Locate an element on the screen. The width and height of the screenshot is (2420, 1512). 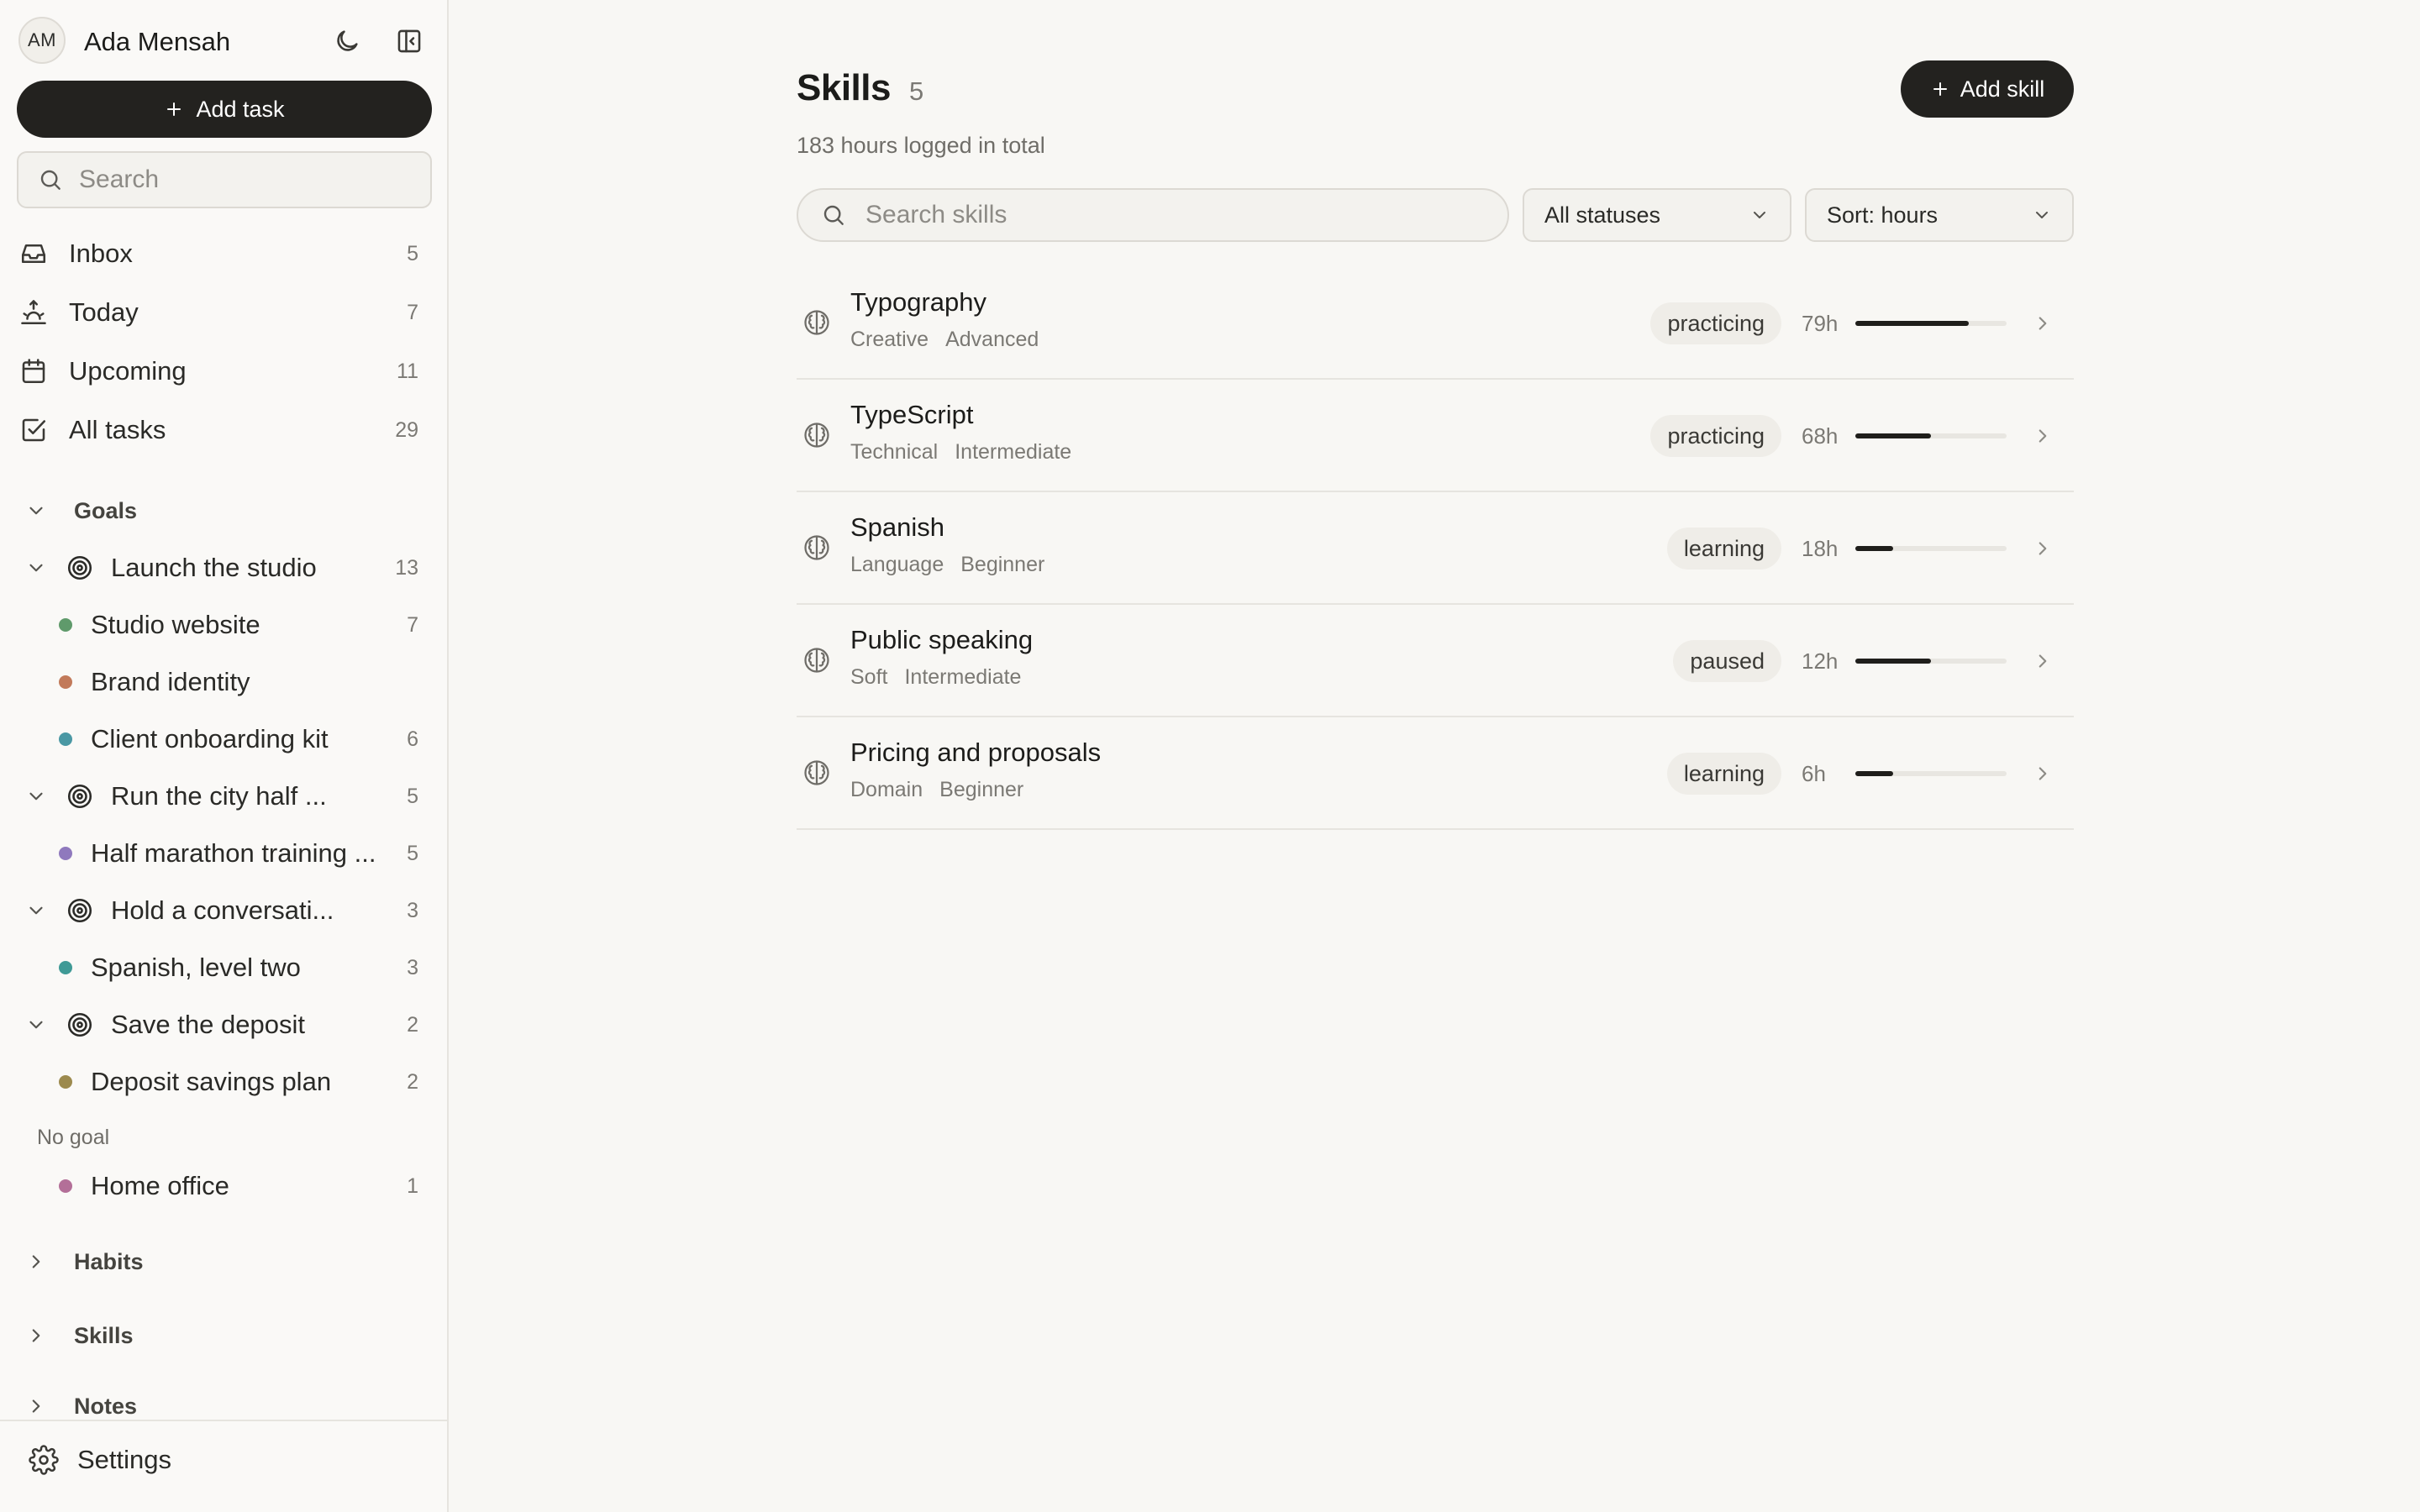
goal-item: Launch the studio 13 is located at coordinates (221, 567).